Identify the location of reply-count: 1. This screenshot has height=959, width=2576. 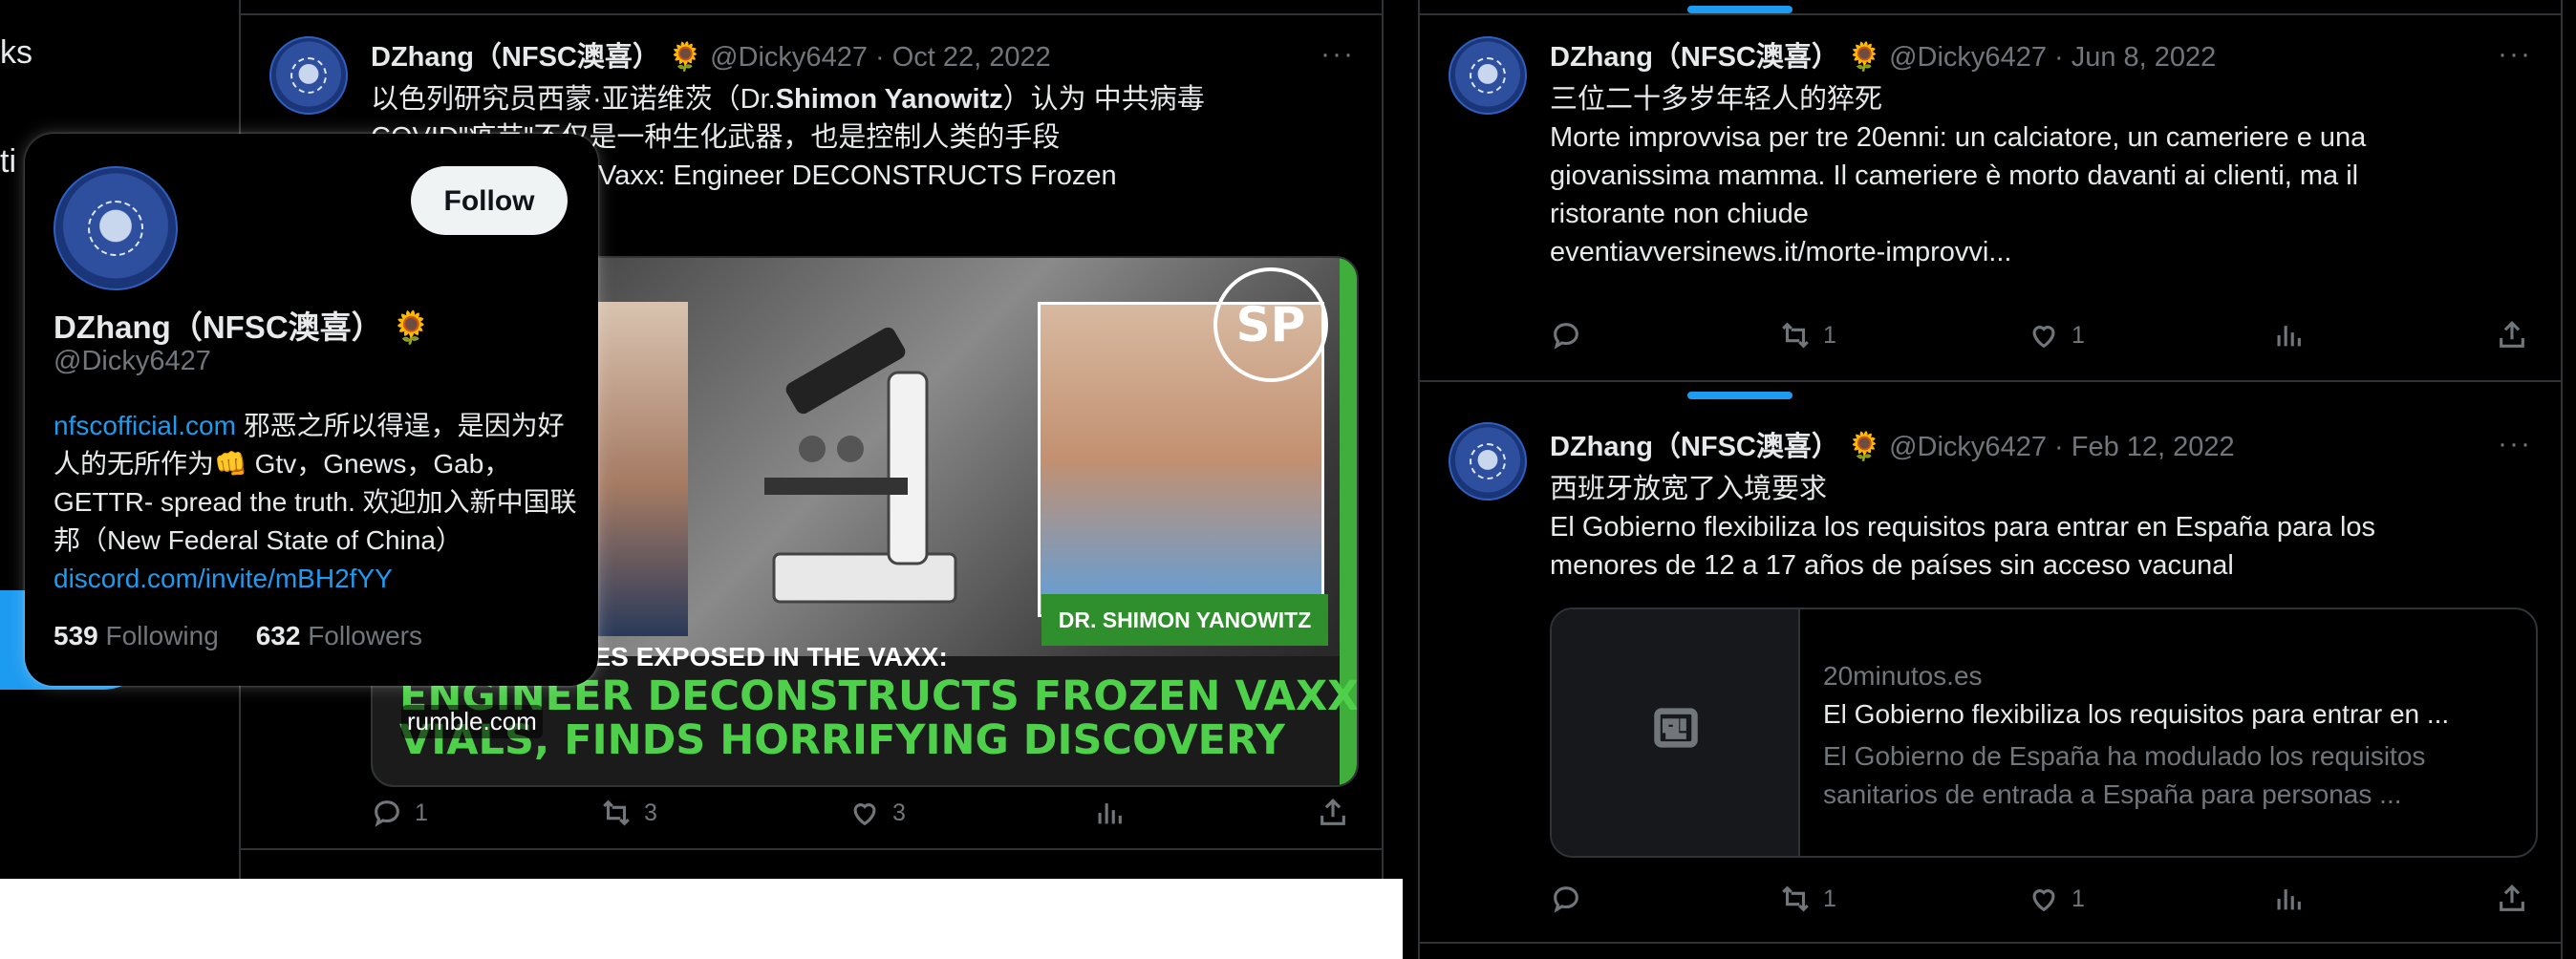
(421, 812).